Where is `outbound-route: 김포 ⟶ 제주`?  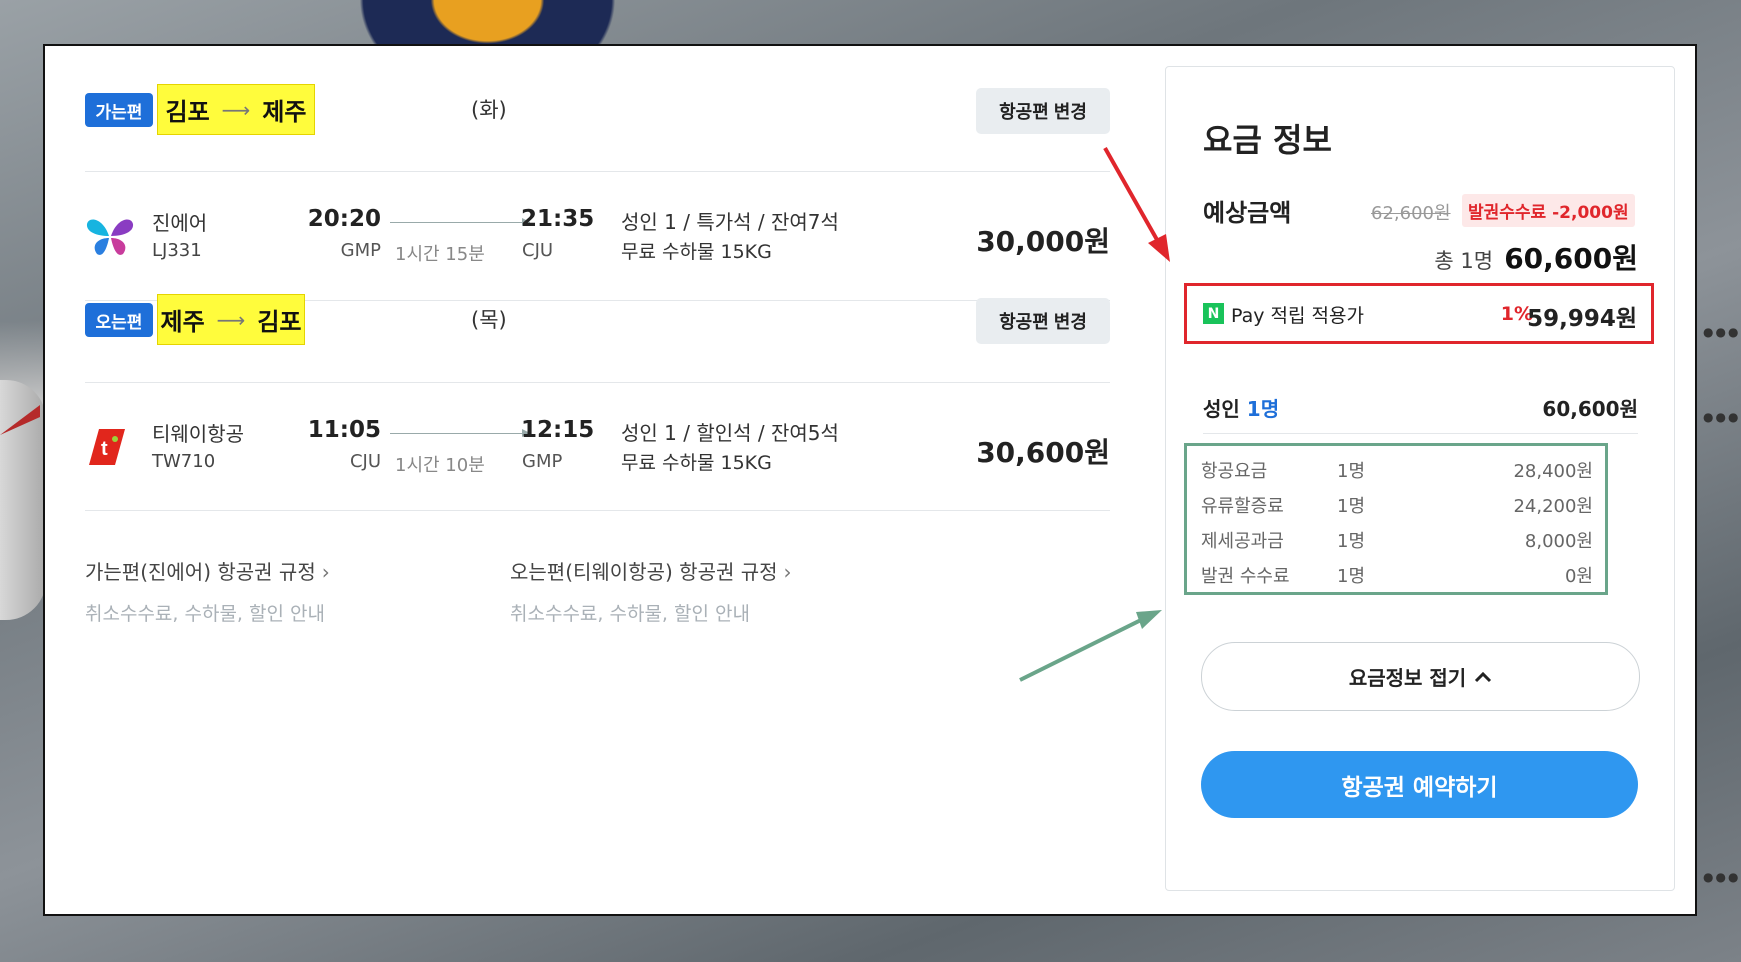
outbound-route: 김포 ⟶ 제주 is located at coordinates (236, 109).